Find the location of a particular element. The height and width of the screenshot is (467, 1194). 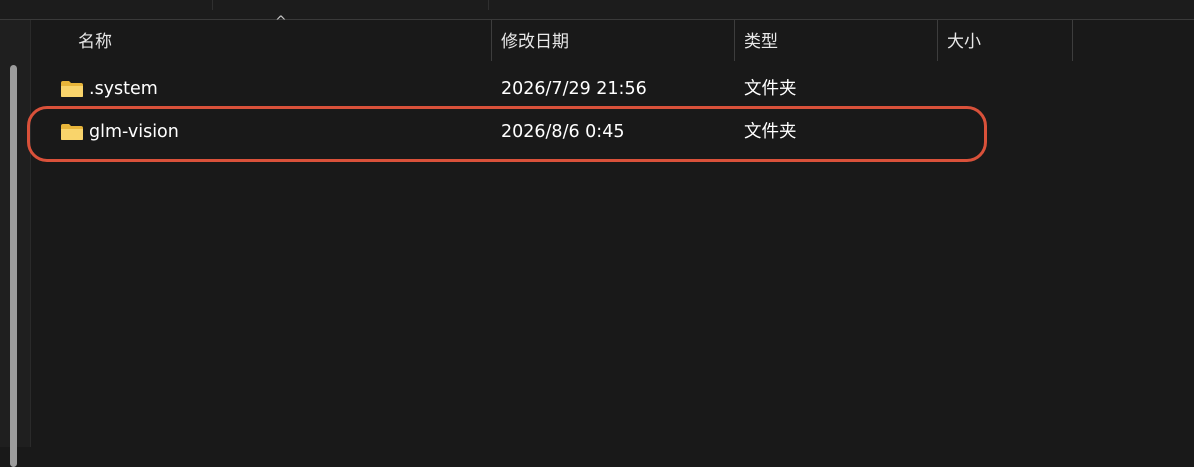

file-name: .system is located at coordinates (123, 89).